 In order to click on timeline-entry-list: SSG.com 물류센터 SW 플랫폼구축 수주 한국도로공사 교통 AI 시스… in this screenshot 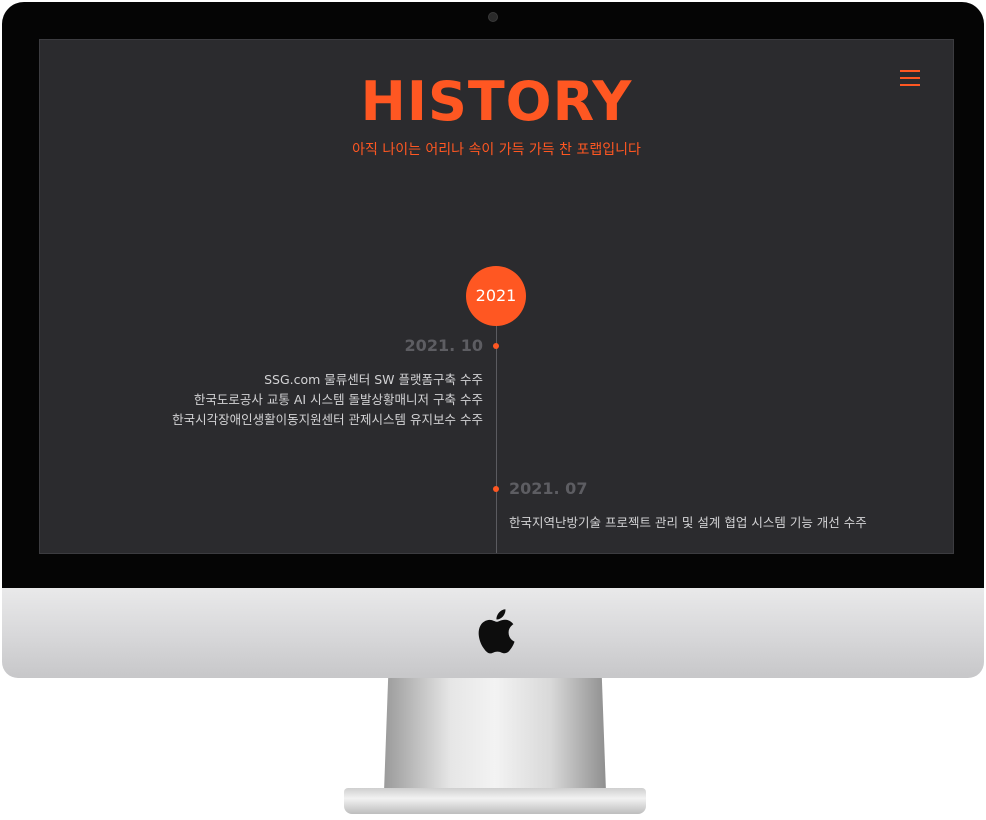, I will do `click(327, 400)`.